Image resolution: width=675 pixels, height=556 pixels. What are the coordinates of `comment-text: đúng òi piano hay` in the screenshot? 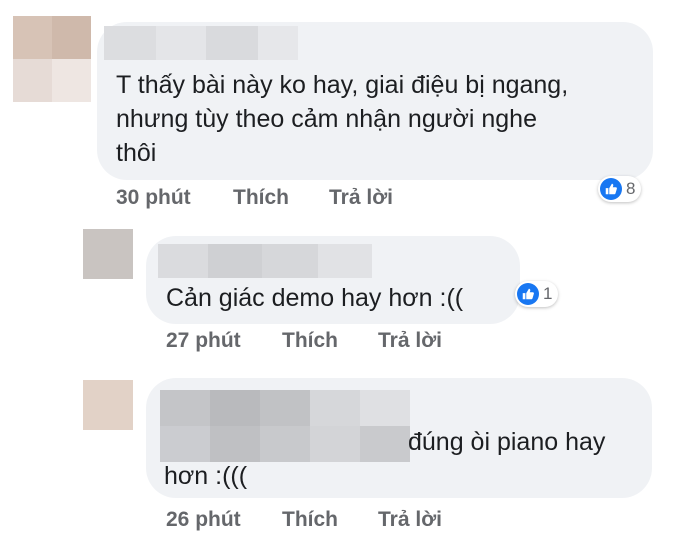 It's located at (507, 442).